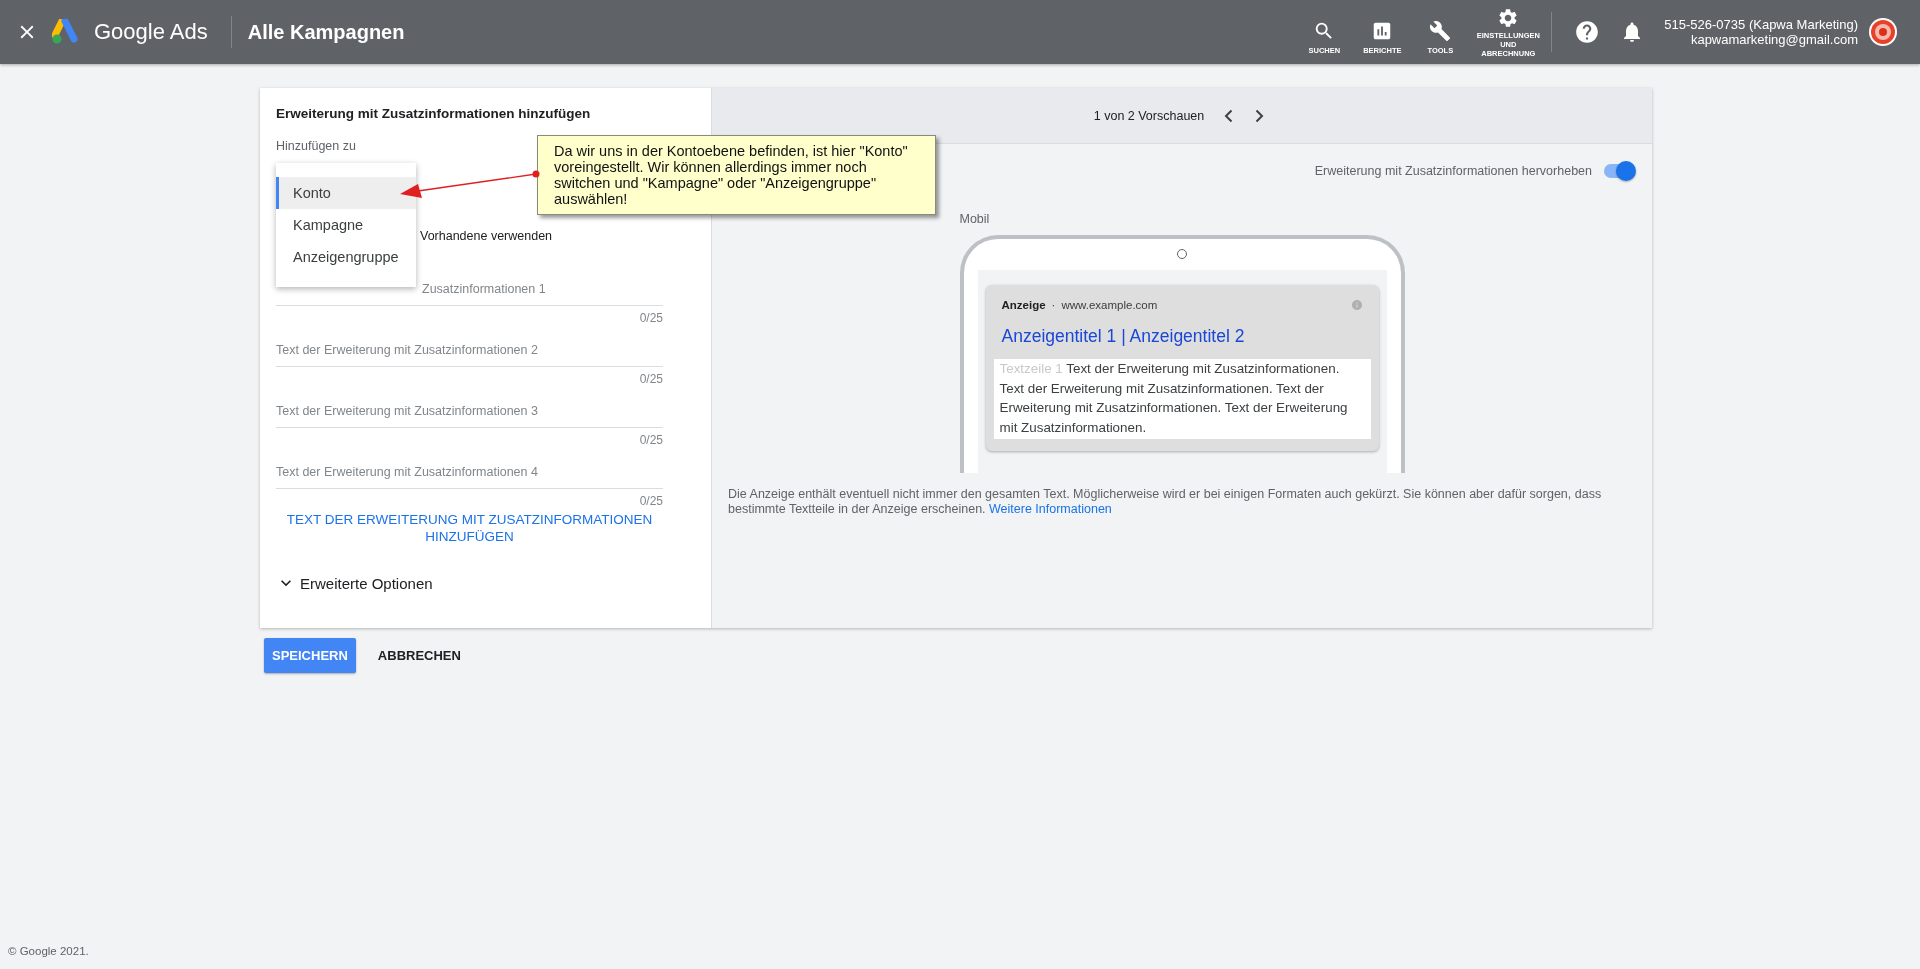 The image size is (1920, 969). What do you see at coordinates (1619, 171) in the screenshot?
I see `highlight-toggle` at bounding box center [1619, 171].